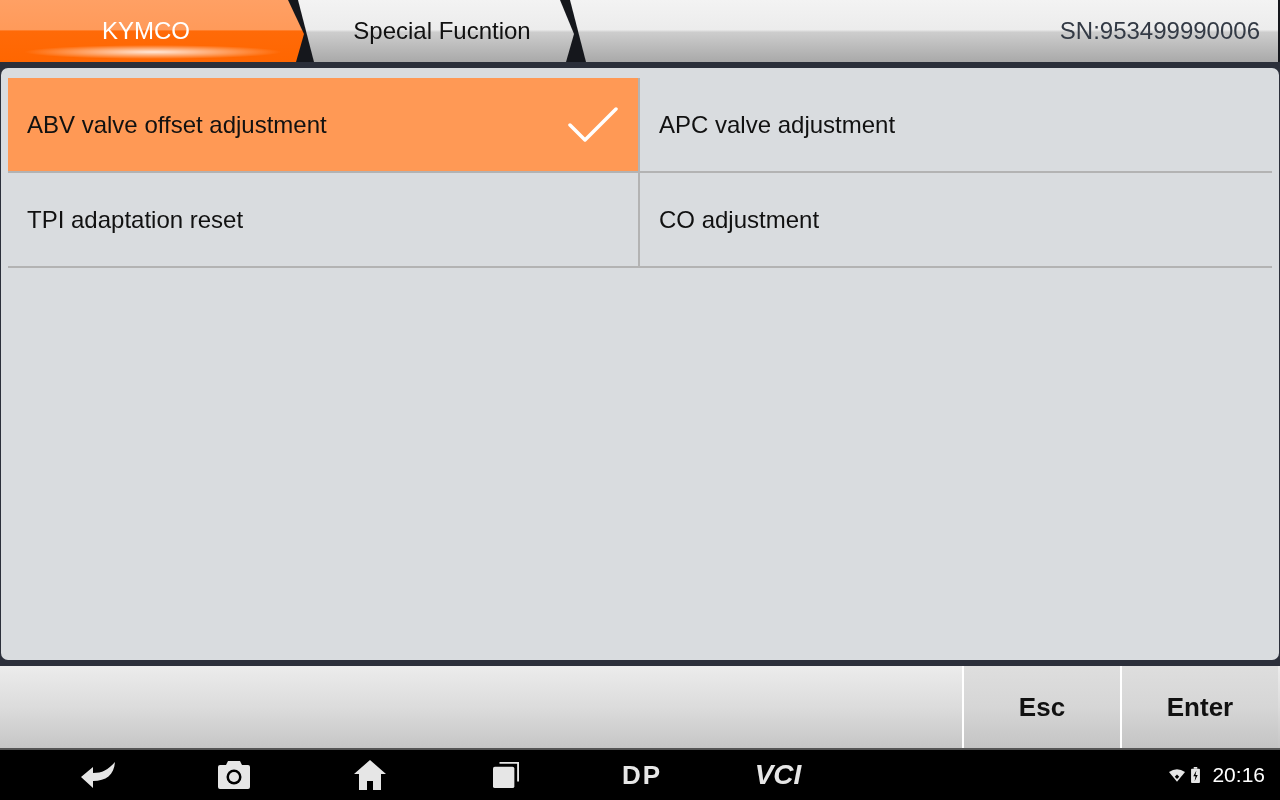  Describe the element at coordinates (506, 775) in the screenshot. I see `recent-apps-icon` at that location.